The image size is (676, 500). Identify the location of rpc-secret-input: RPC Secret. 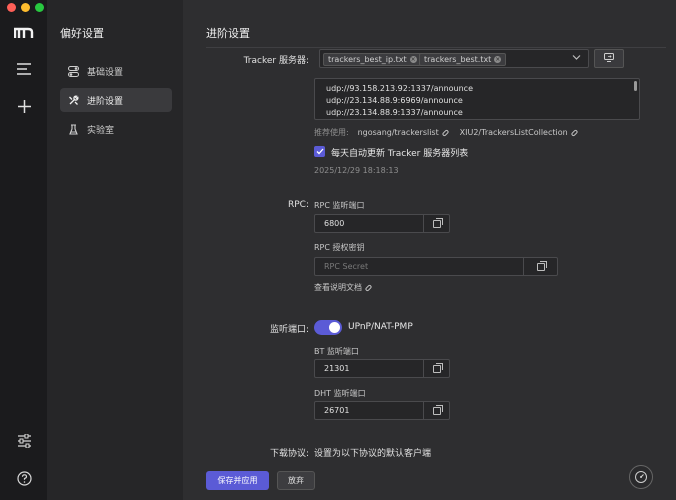
(436, 266).